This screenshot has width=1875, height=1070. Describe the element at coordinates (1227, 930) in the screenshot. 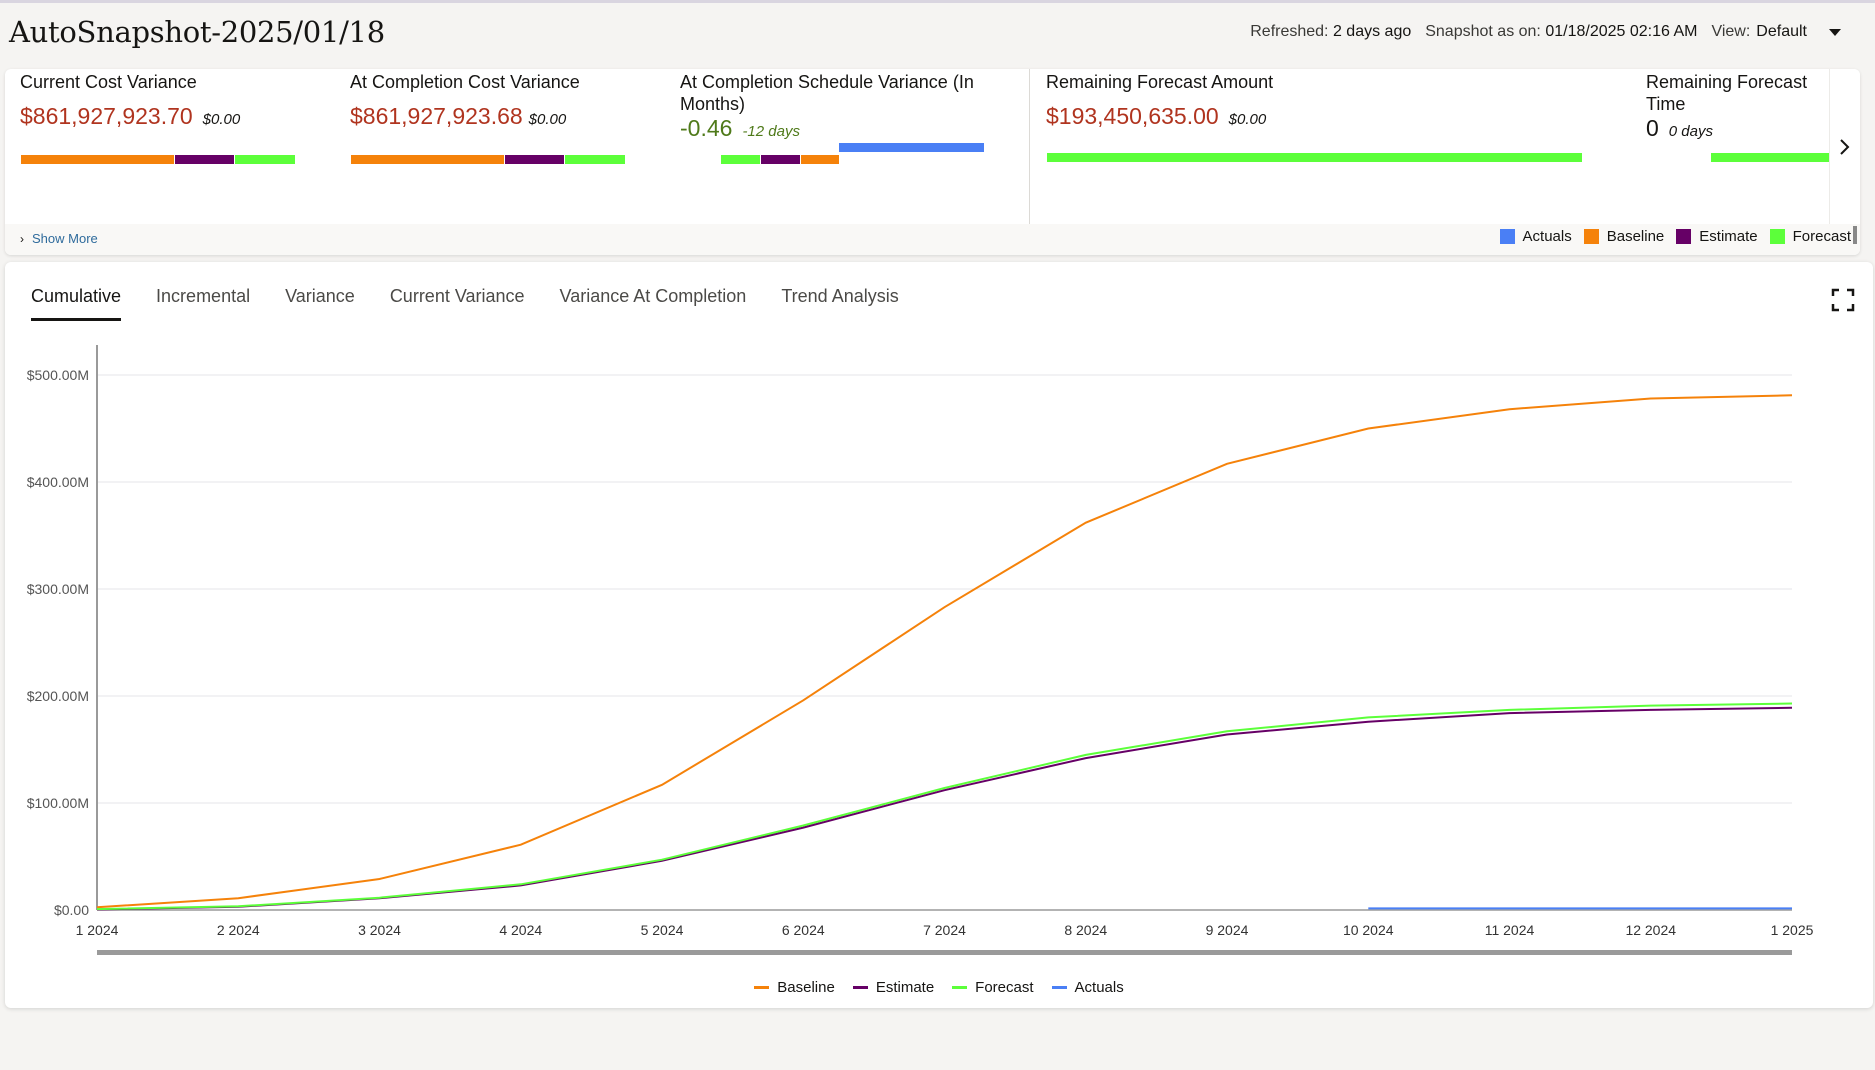

I see `x-tick-label: 9 2024` at that location.